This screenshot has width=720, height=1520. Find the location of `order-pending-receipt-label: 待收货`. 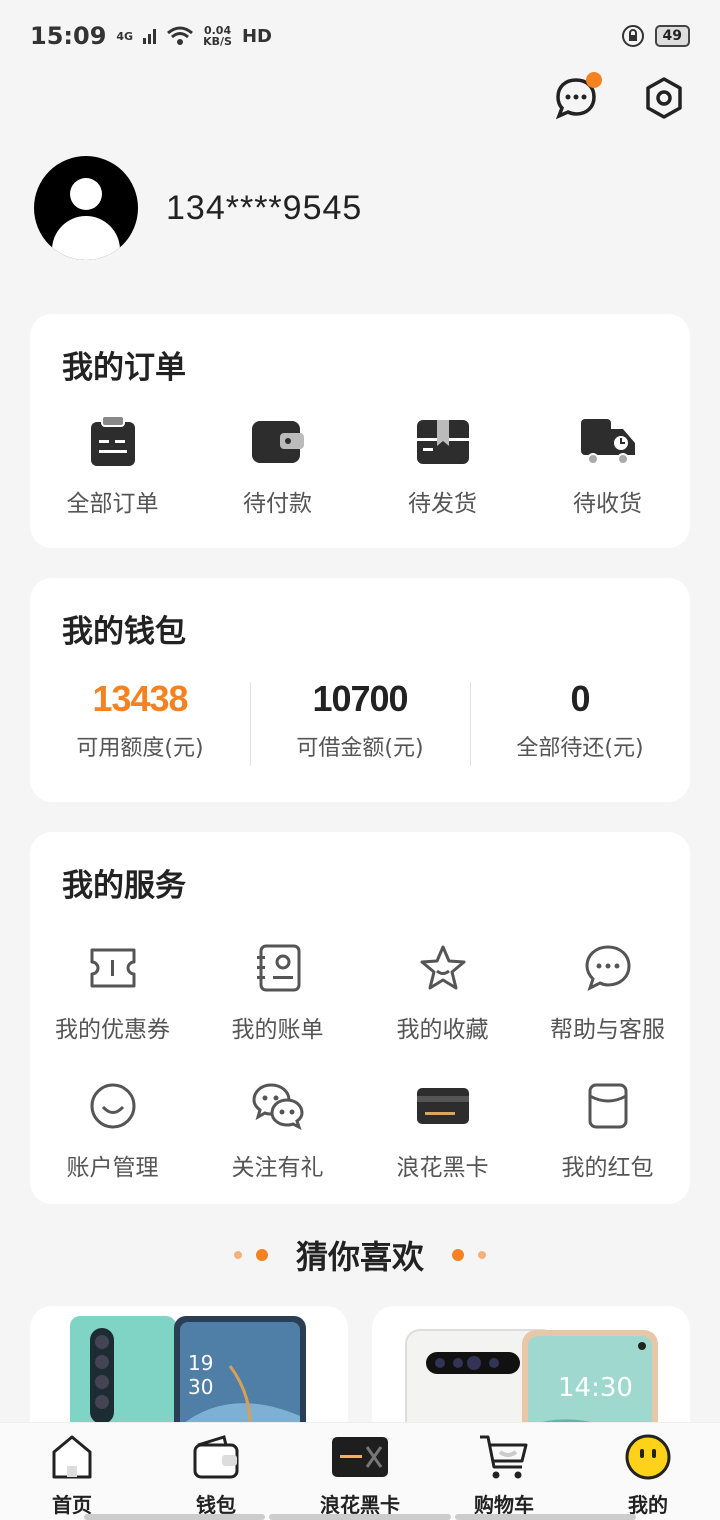

order-pending-receipt-label: 待收货 is located at coordinates (607, 504).